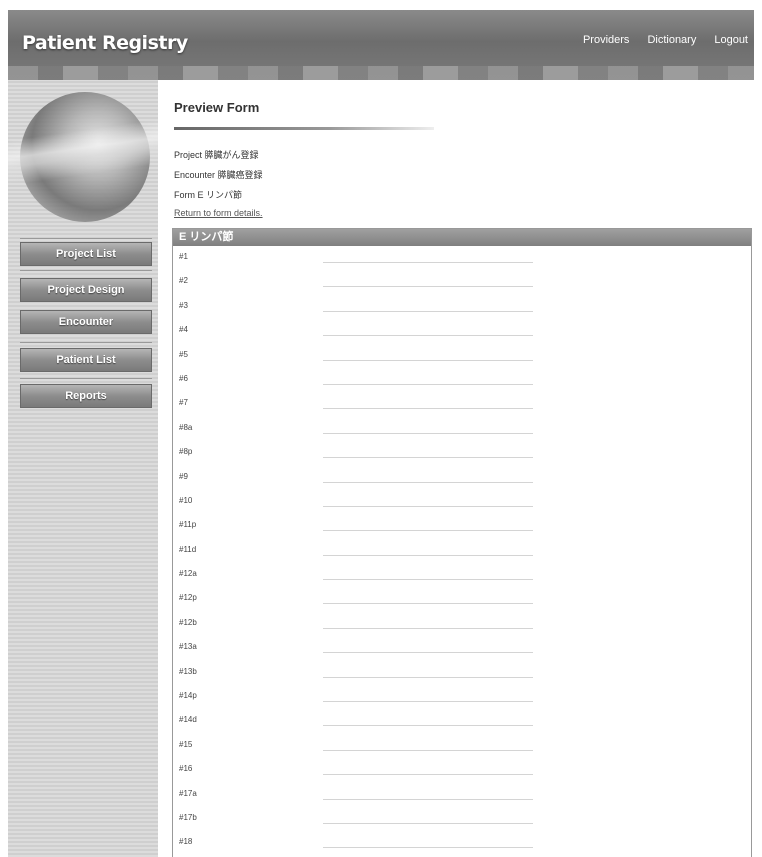  I want to click on form-row: #11d, so click(462, 551).